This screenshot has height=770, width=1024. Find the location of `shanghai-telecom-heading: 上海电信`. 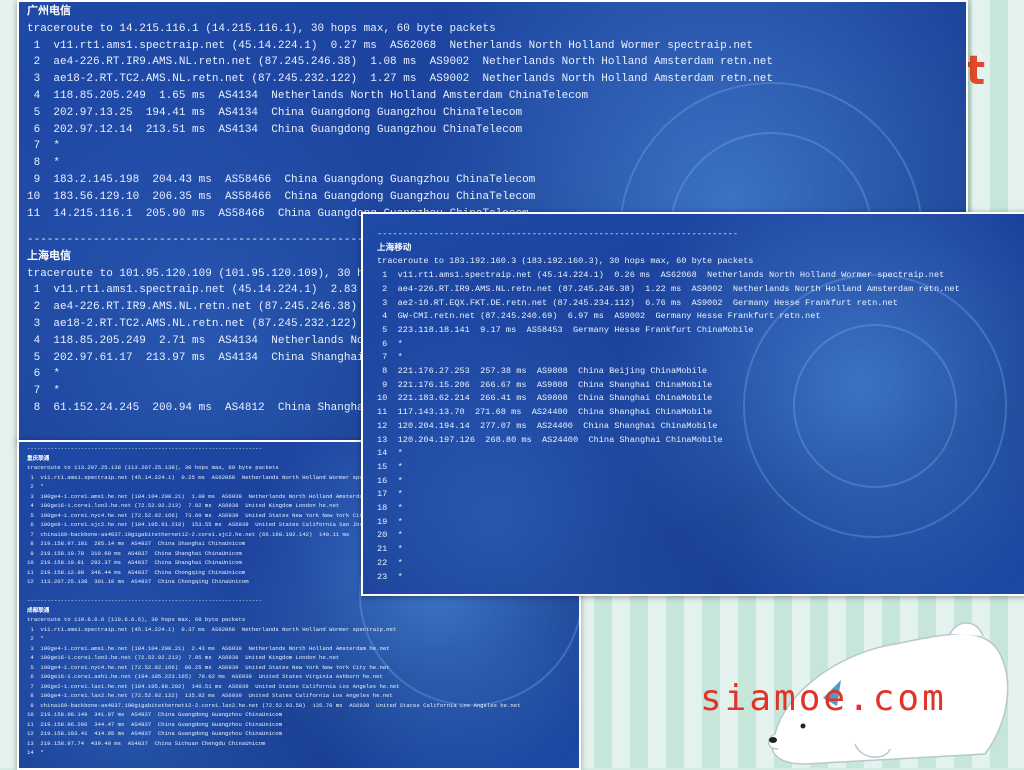

shanghai-telecom-heading: 上海电信 is located at coordinates (49, 256).